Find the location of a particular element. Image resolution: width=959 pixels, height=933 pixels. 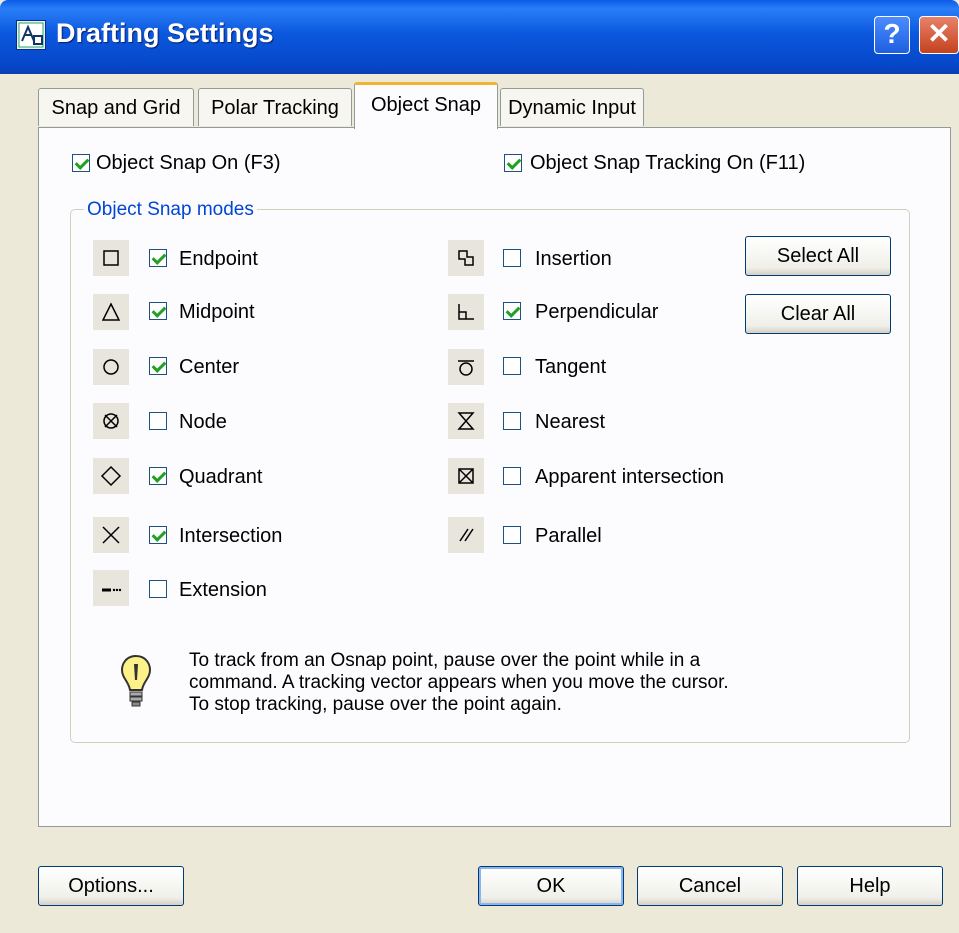

clear-all-button: Clear All is located at coordinates (818, 314).